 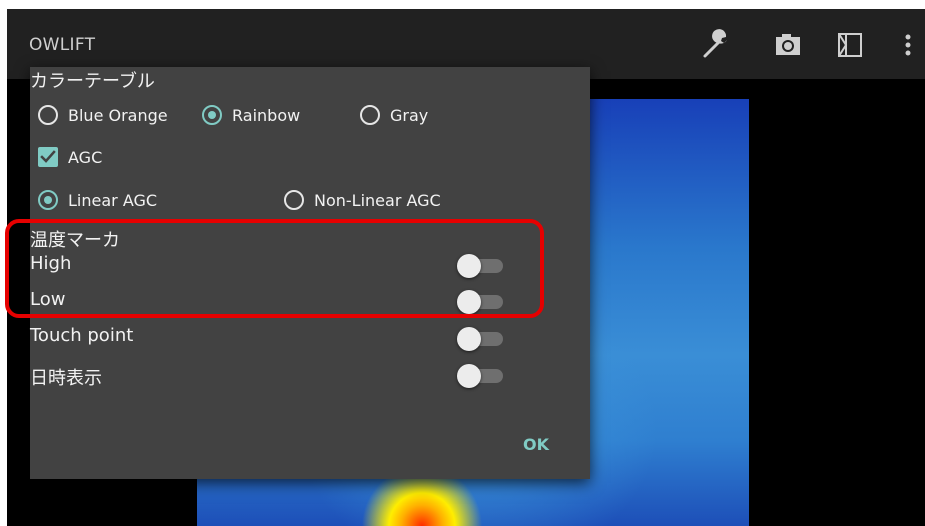 I want to click on ok-button: OK, so click(x=536, y=444).